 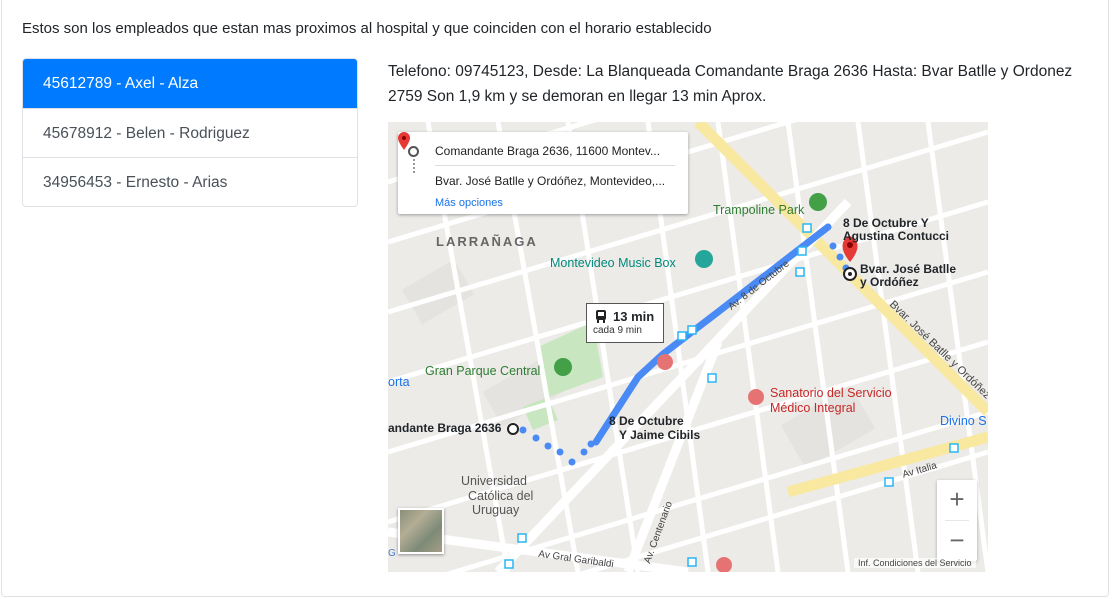 What do you see at coordinates (896, 236) in the screenshot?
I see `map-label-stop-1b: Agustina Contucci` at bounding box center [896, 236].